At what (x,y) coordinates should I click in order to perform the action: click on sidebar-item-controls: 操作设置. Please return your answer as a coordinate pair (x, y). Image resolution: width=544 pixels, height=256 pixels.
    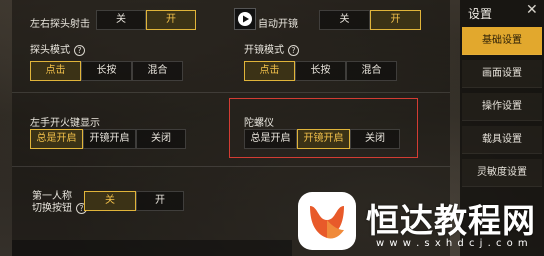
    Looking at the image, I should click on (502, 107).